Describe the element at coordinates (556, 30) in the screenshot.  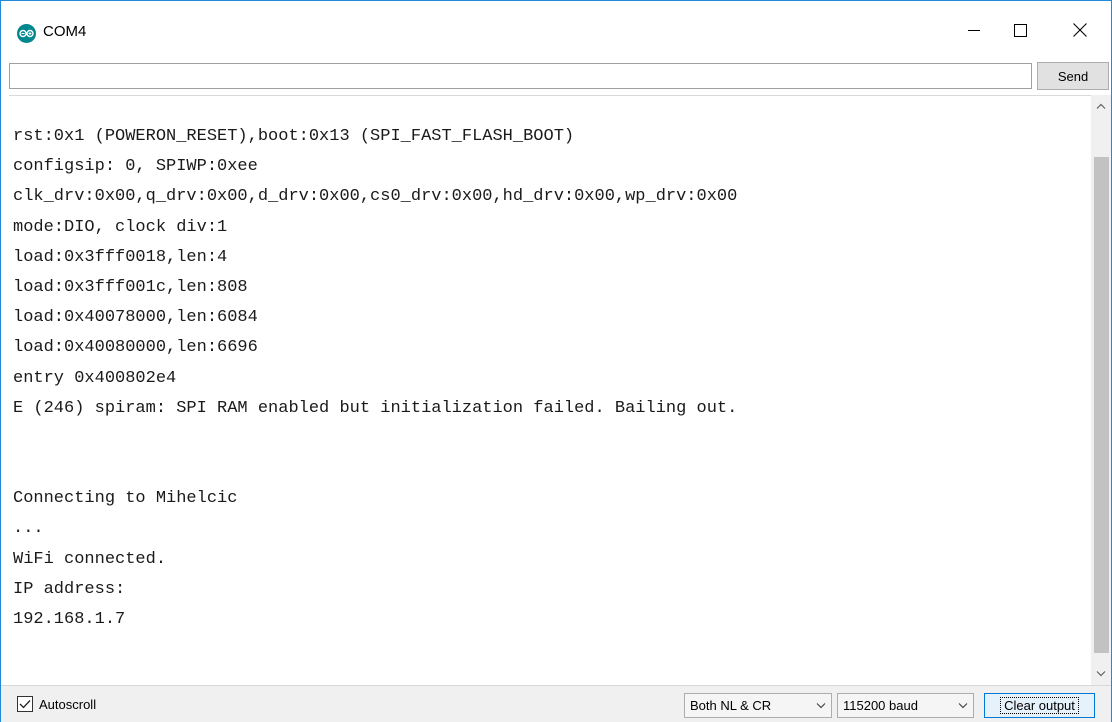
I see `title-bar: COM4` at that location.